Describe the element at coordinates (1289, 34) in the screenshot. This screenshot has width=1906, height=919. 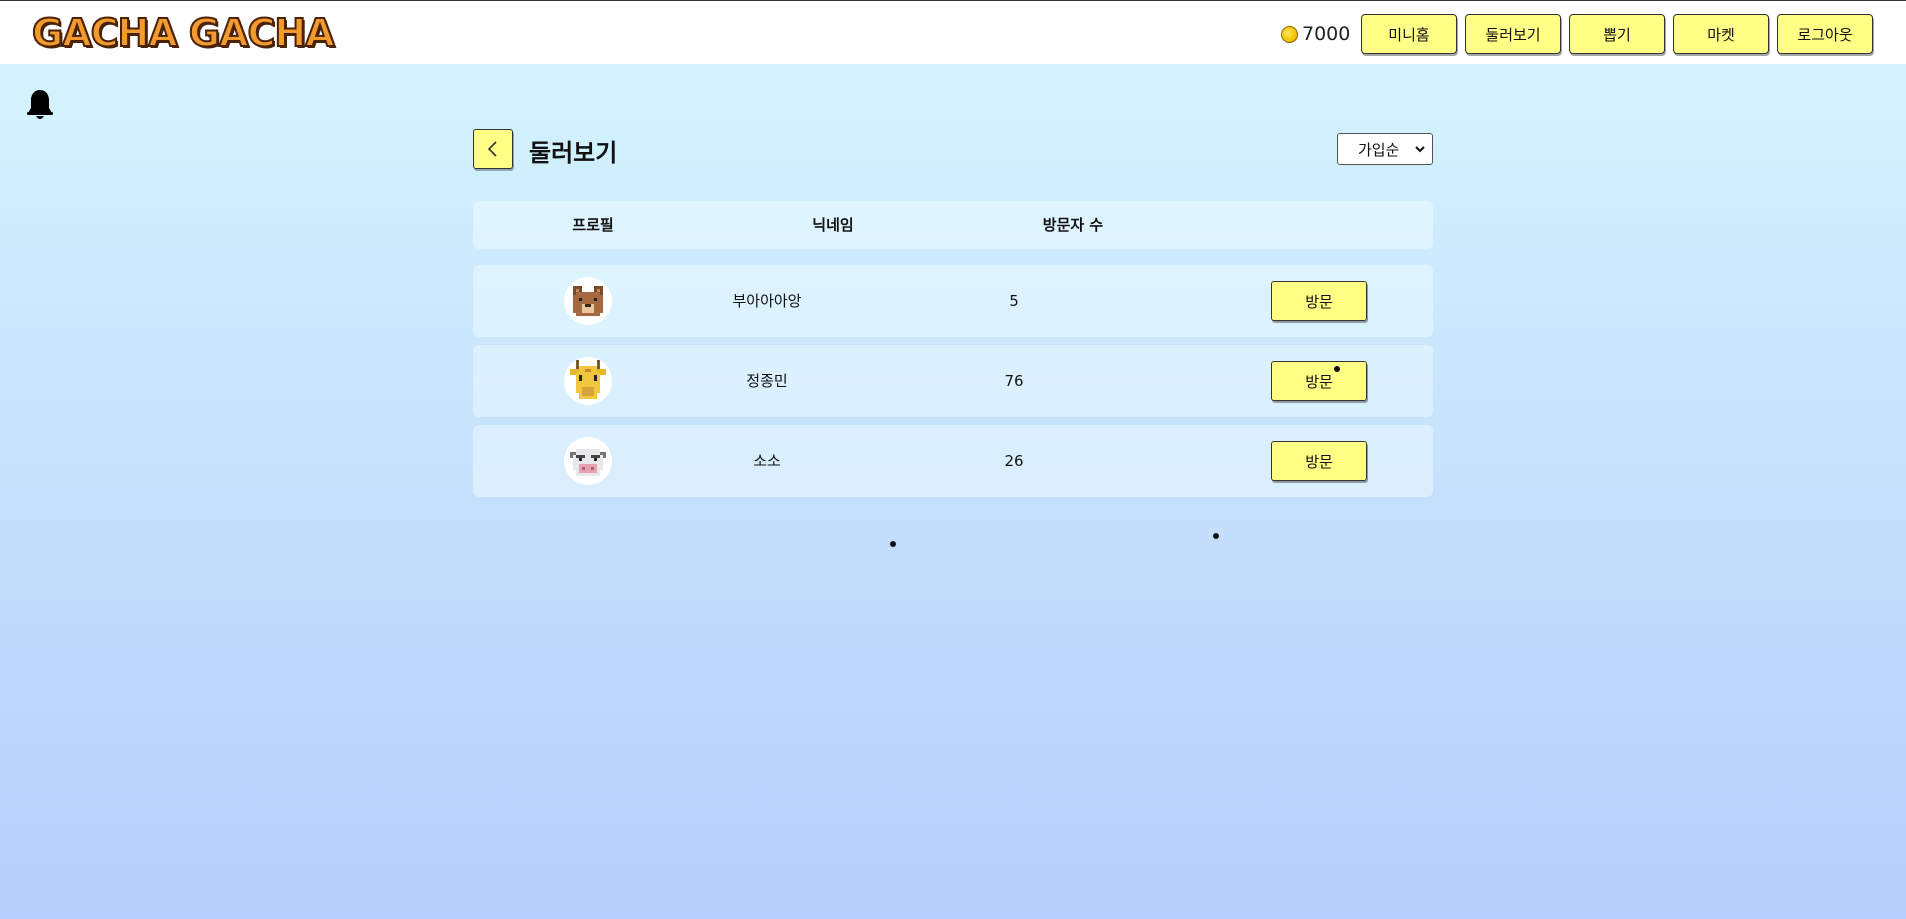
I see `coin-icon` at that location.